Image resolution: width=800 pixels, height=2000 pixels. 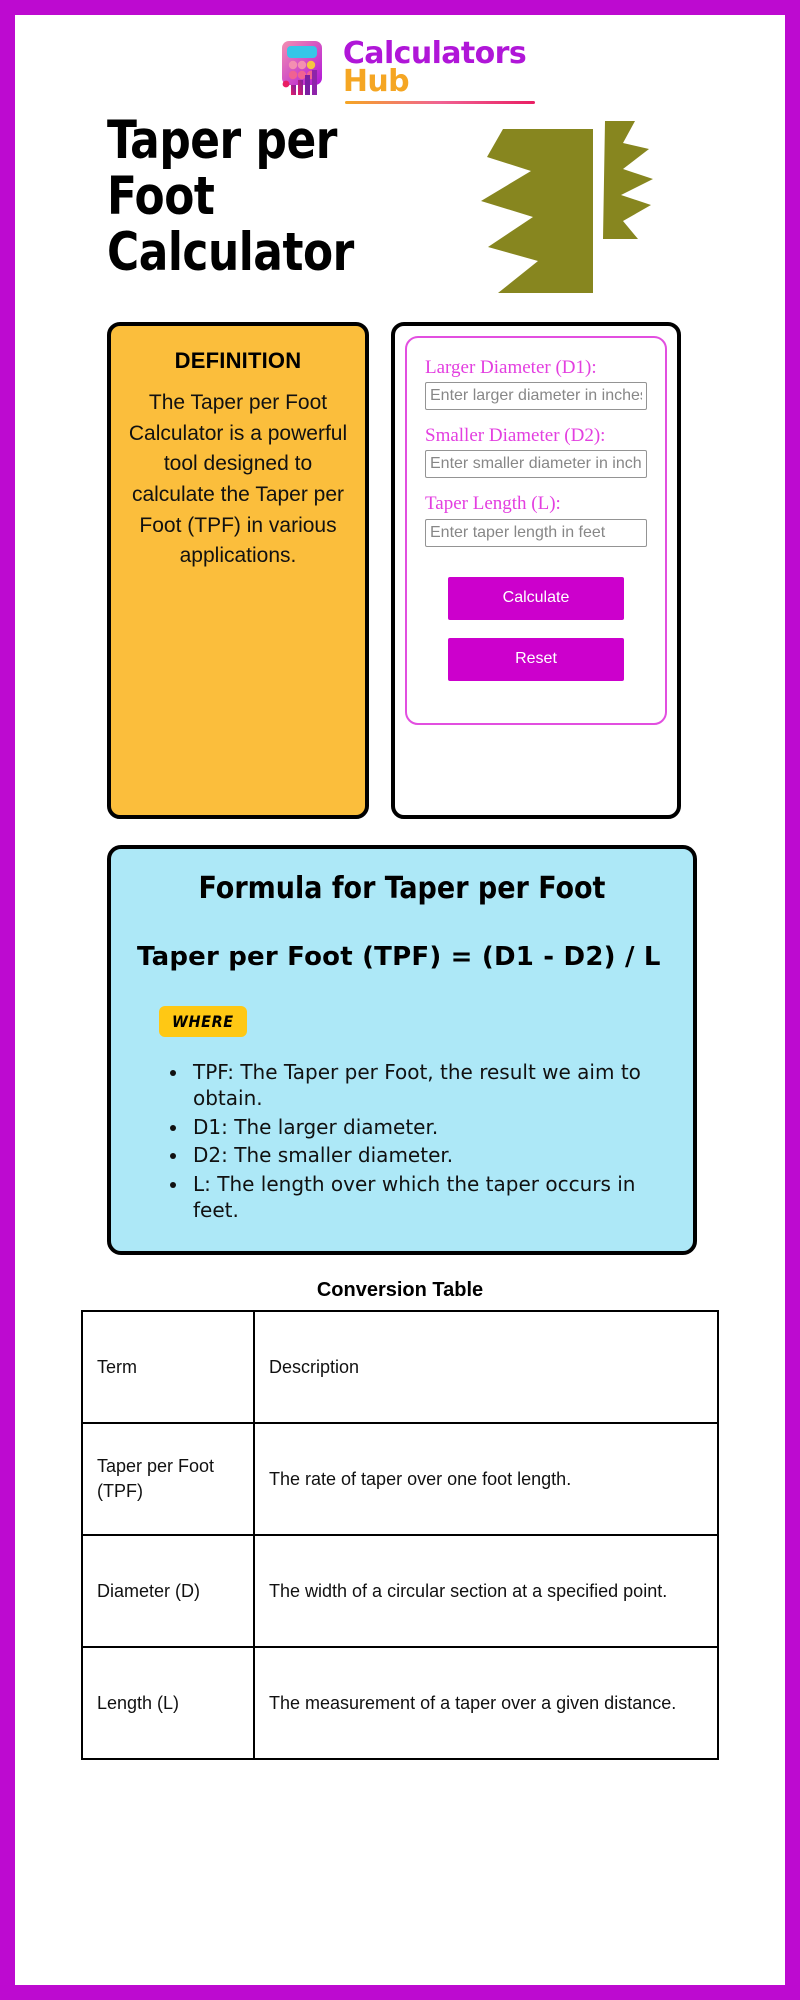 I want to click on where-badge: WHERE, so click(x=203, y=1021).